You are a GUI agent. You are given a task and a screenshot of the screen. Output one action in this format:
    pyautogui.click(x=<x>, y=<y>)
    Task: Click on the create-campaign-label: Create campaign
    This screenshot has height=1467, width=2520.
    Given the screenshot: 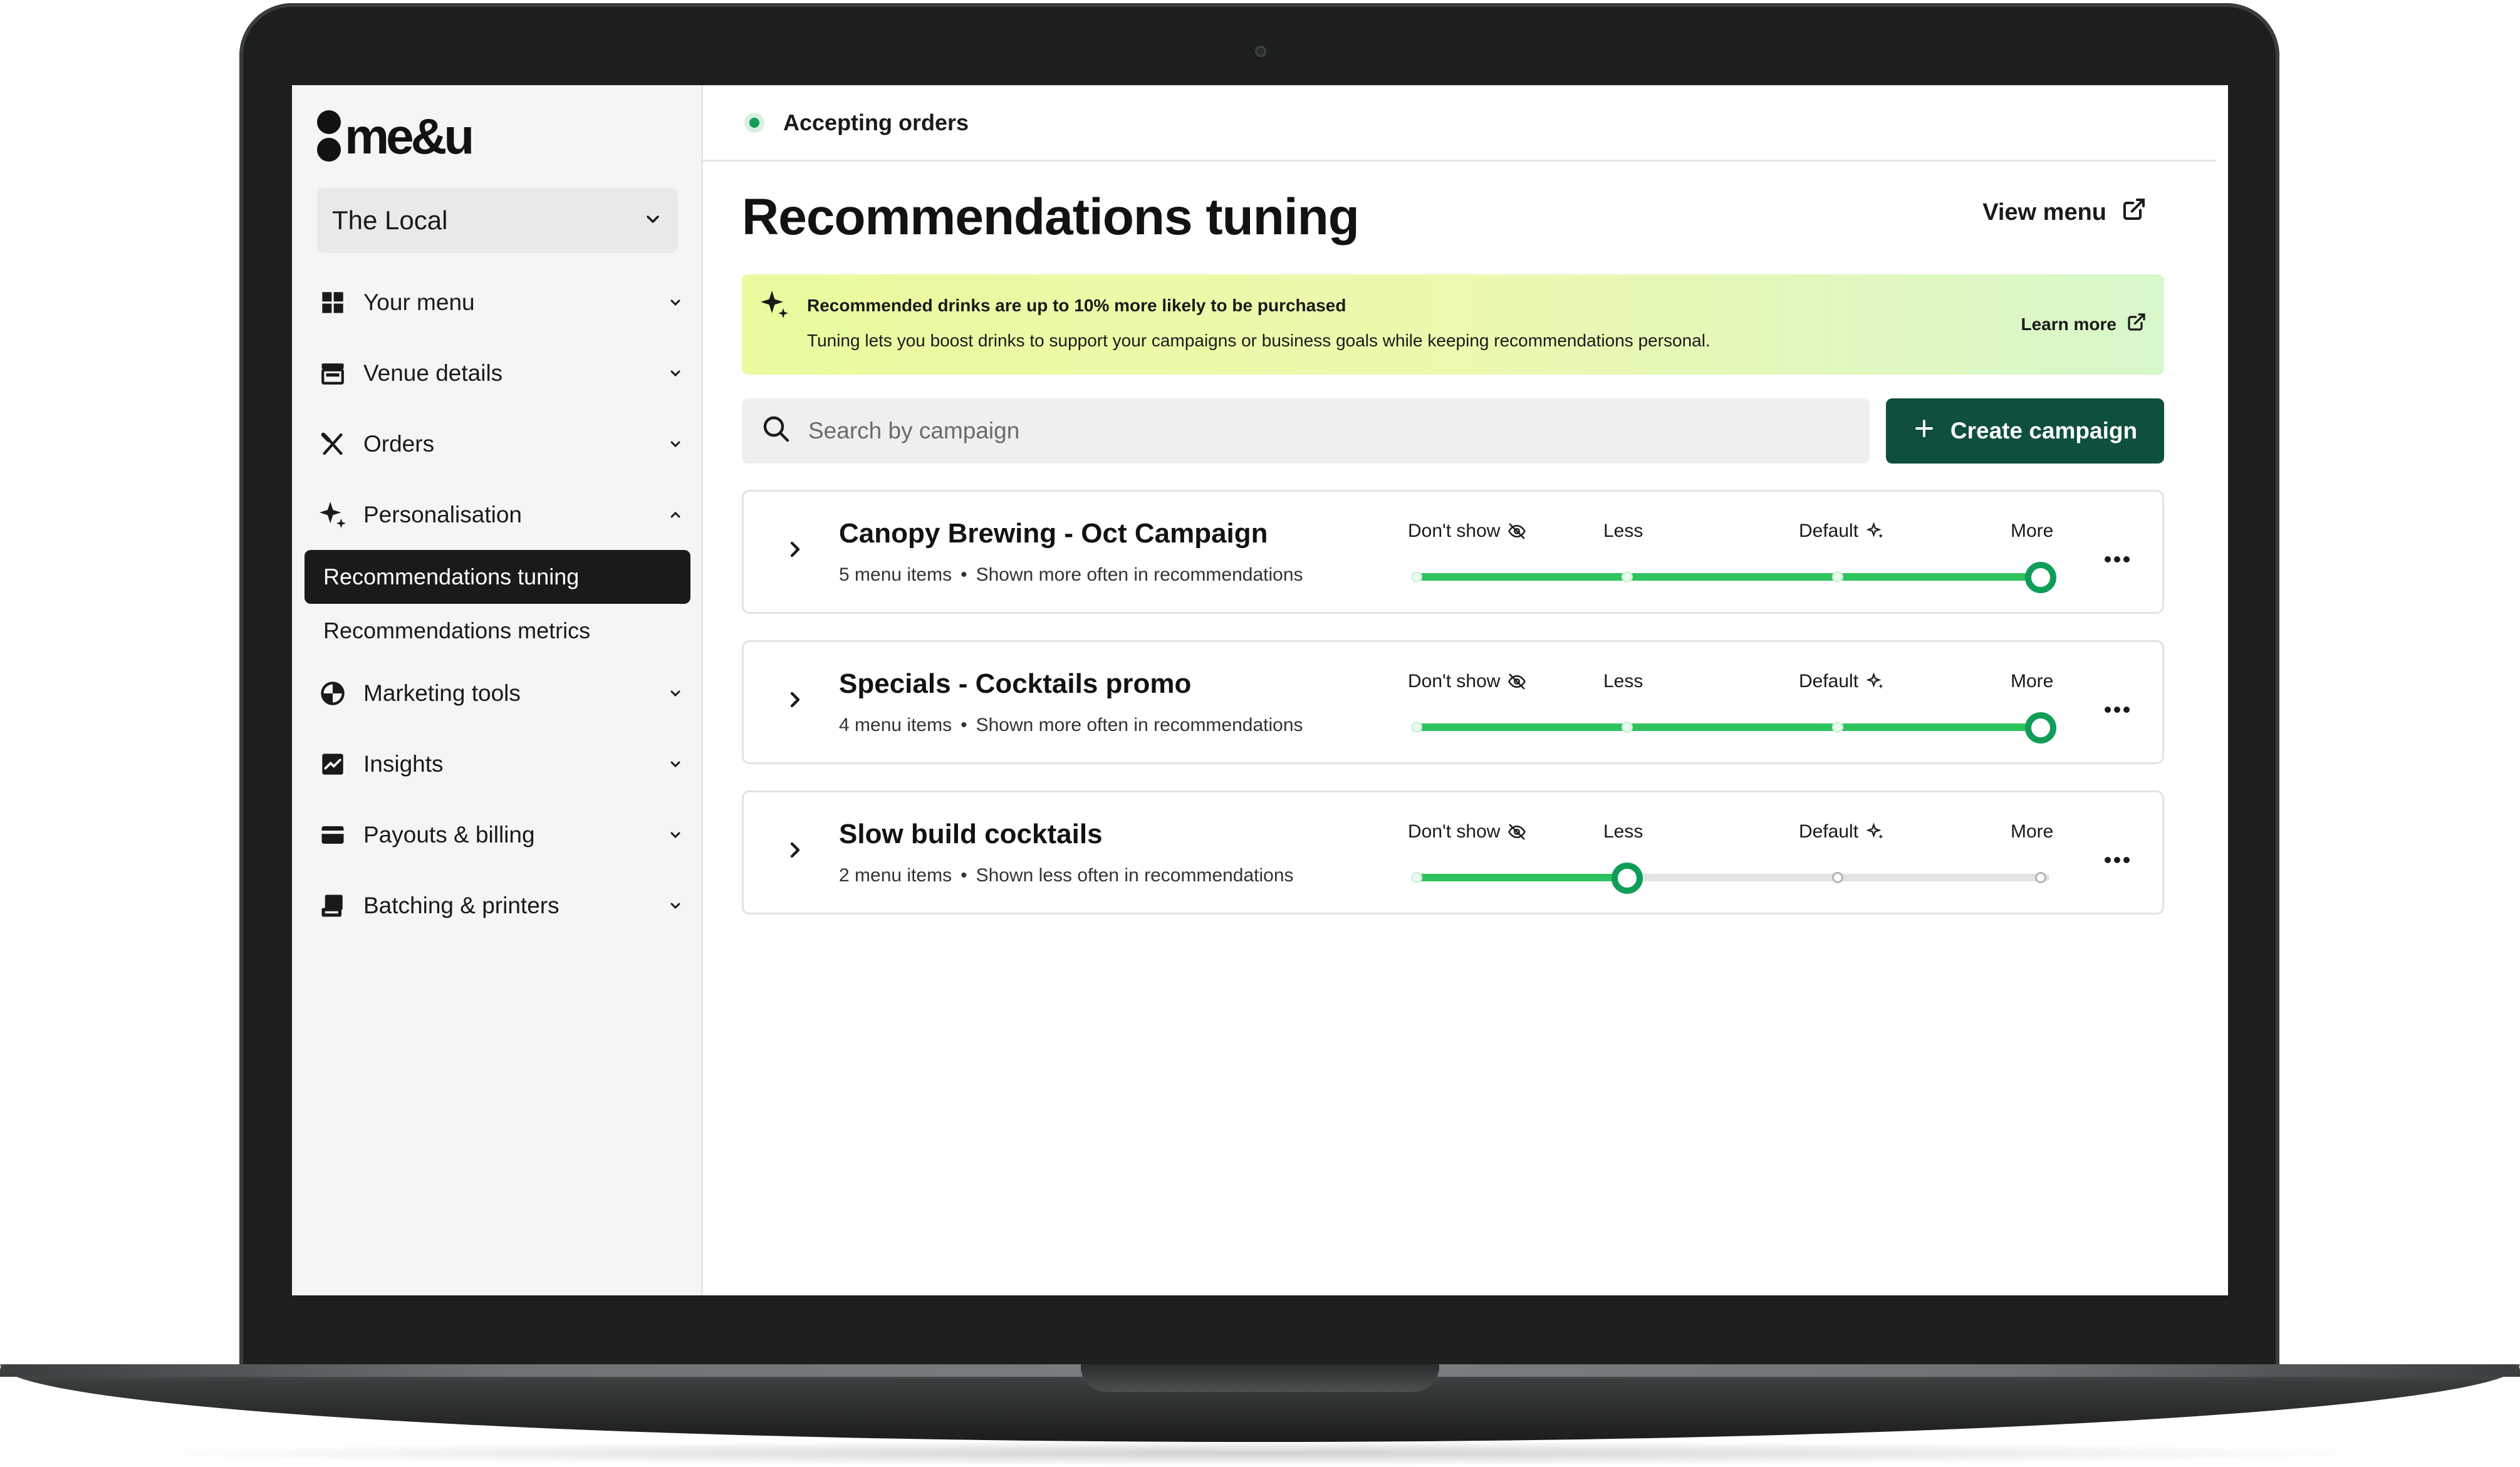 What is the action you would take?
    pyautogui.click(x=2044, y=430)
    